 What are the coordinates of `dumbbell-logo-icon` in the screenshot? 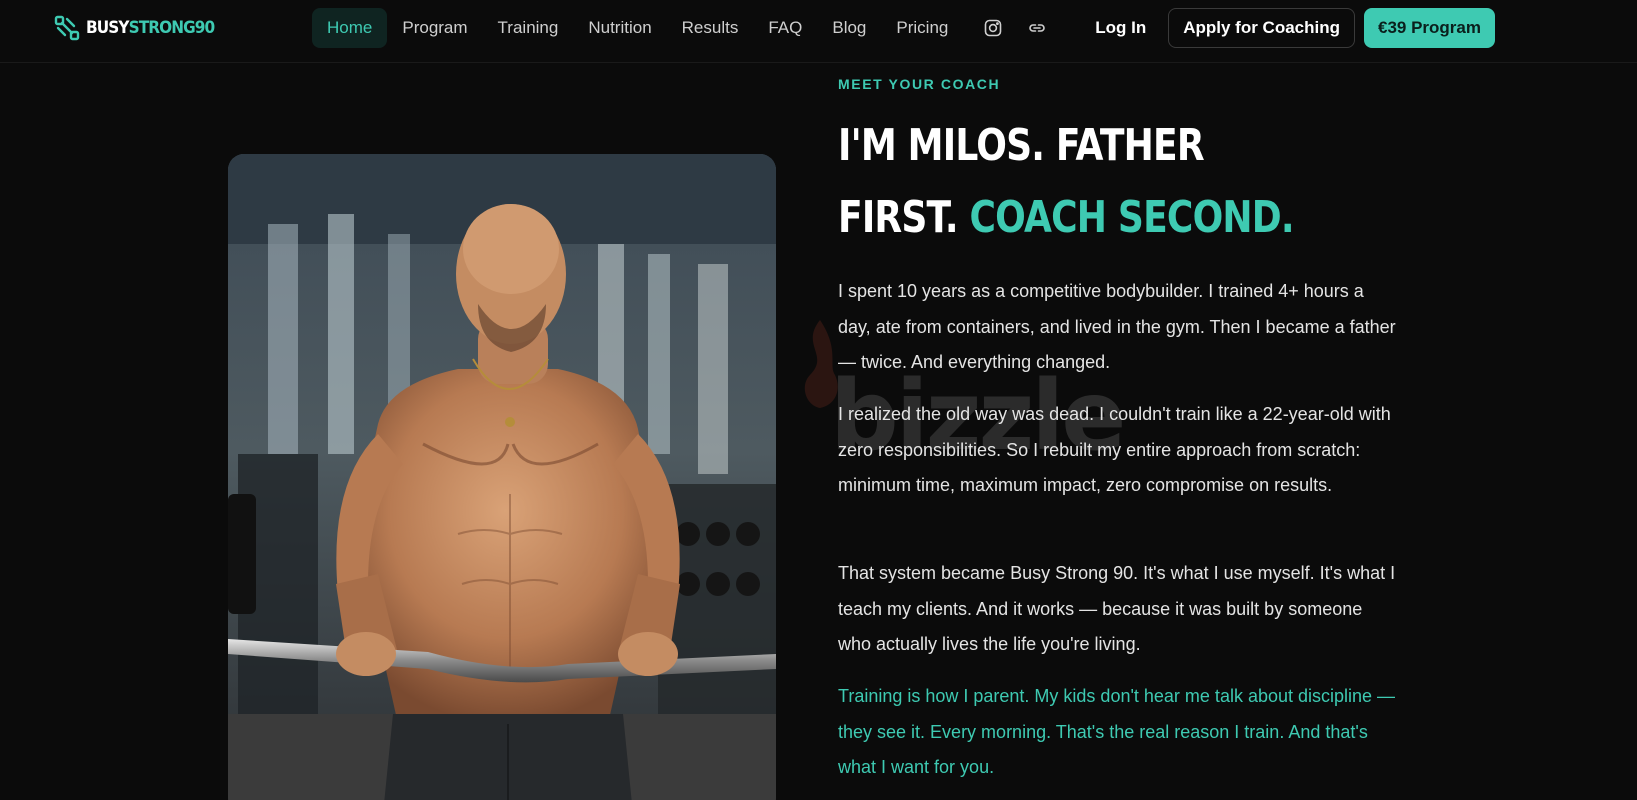 It's located at (67, 28).